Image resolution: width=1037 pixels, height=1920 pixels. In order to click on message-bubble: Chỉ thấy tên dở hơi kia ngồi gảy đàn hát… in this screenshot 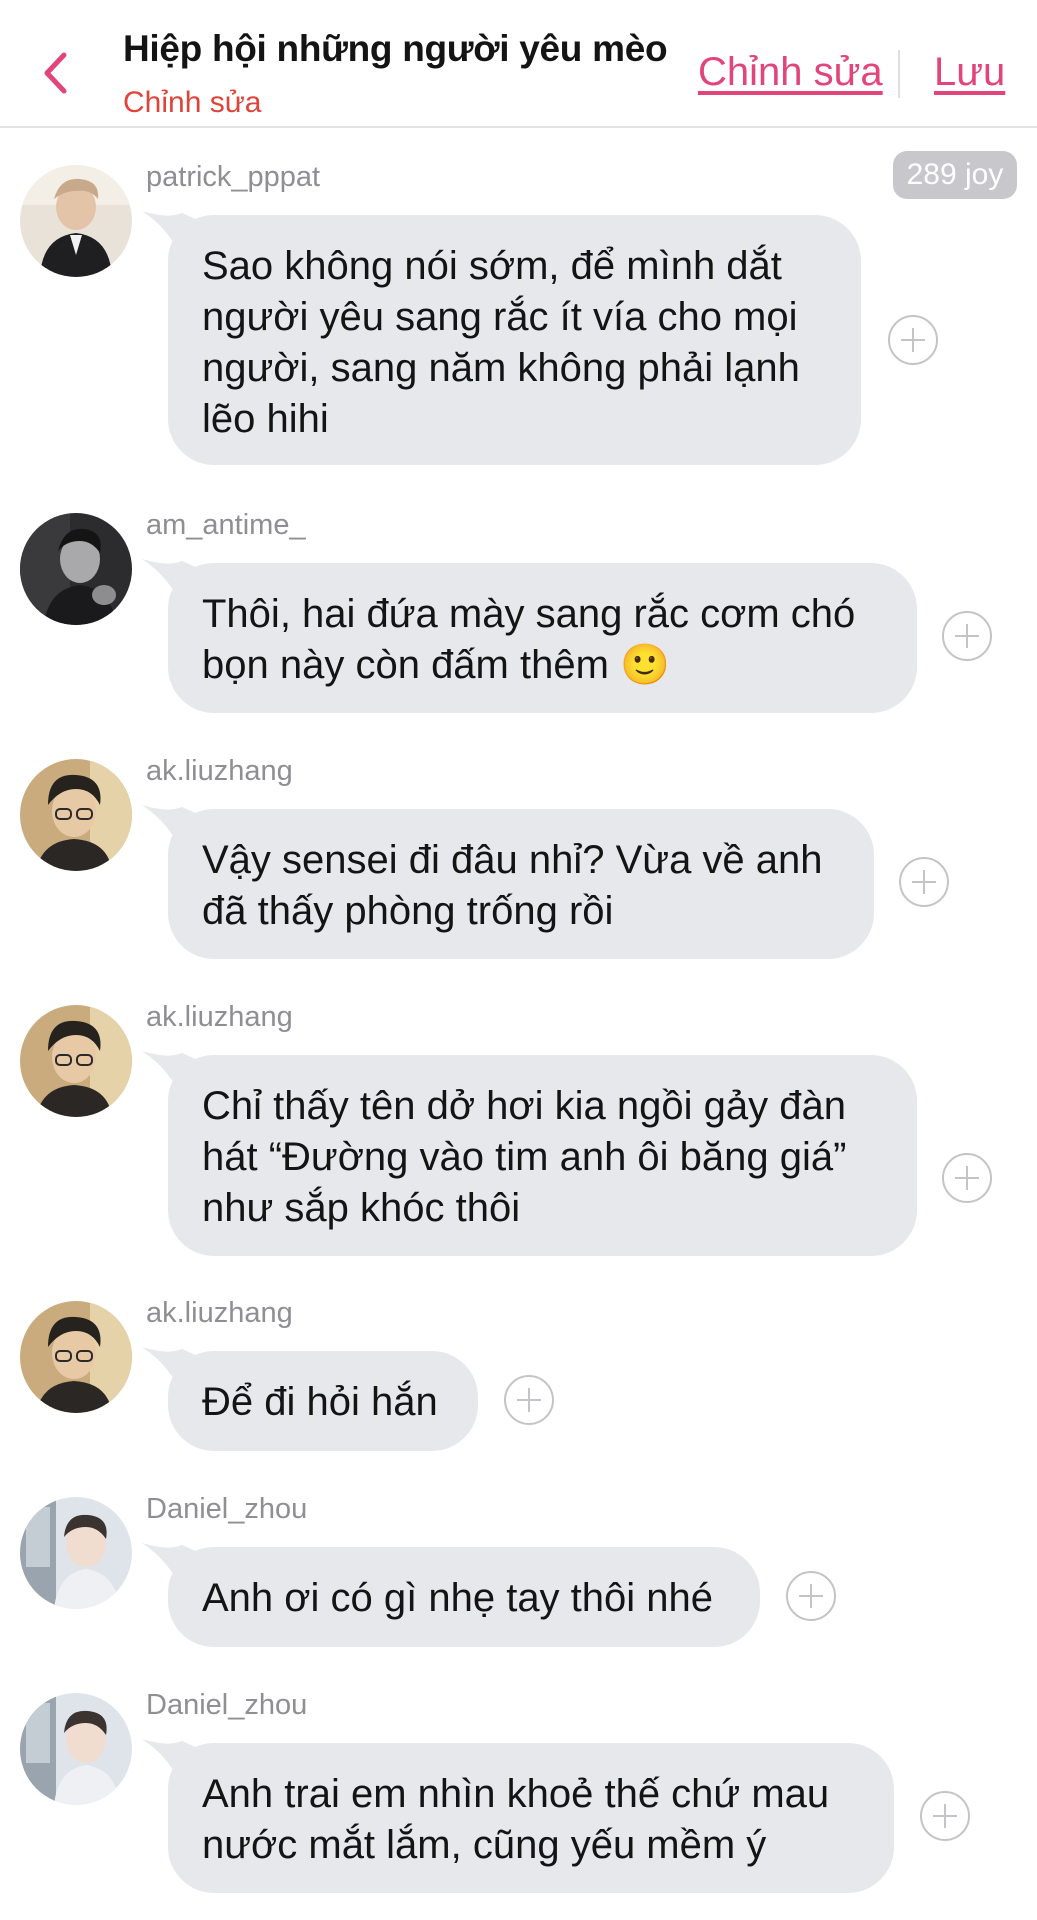, I will do `click(542, 1155)`.